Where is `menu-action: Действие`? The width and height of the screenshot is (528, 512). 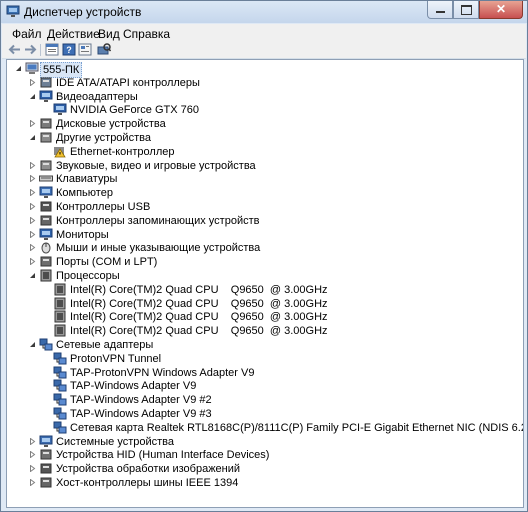 menu-action: Действие is located at coordinates (73, 34).